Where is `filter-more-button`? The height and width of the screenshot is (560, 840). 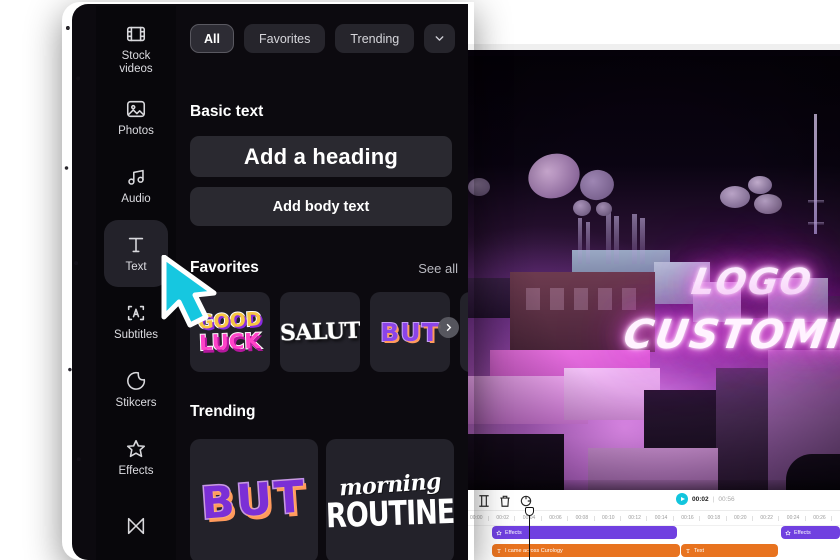 filter-more-button is located at coordinates (440, 38).